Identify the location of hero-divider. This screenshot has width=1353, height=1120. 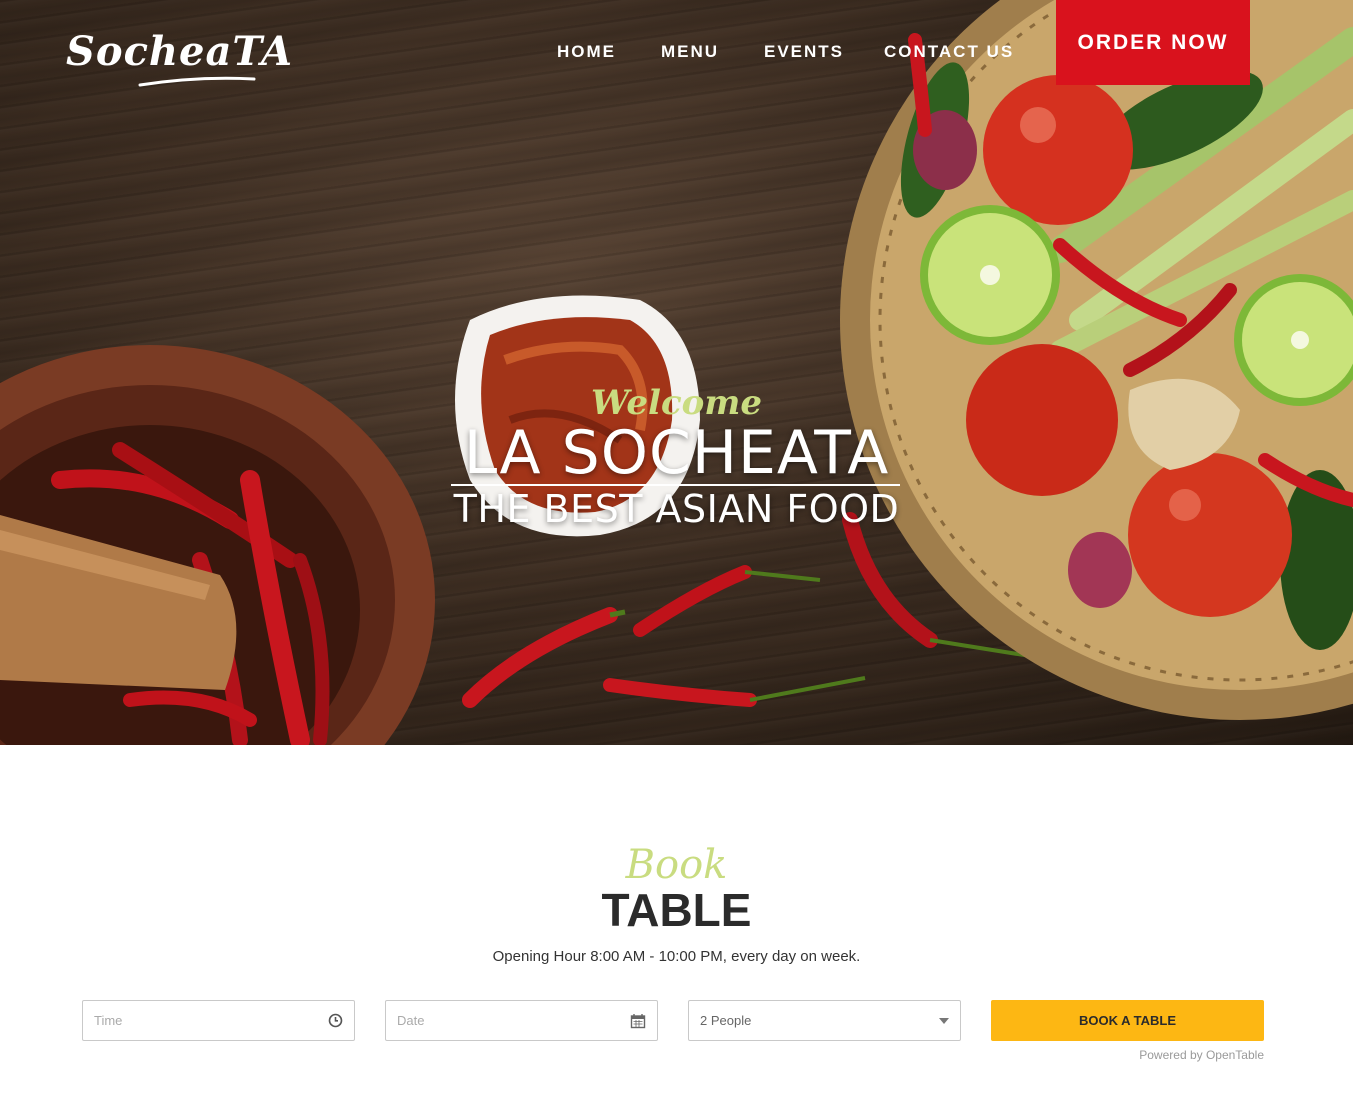
(675, 485).